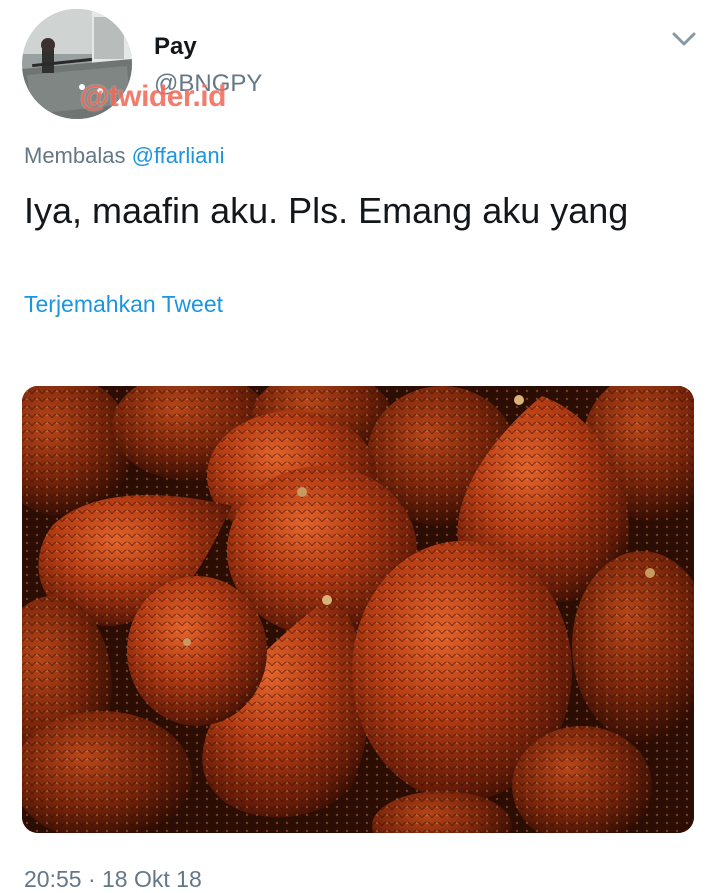  What do you see at coordinates (175, 47) in the screenshot?
I see `display-name: Pay` at bounding box center [175, 47].